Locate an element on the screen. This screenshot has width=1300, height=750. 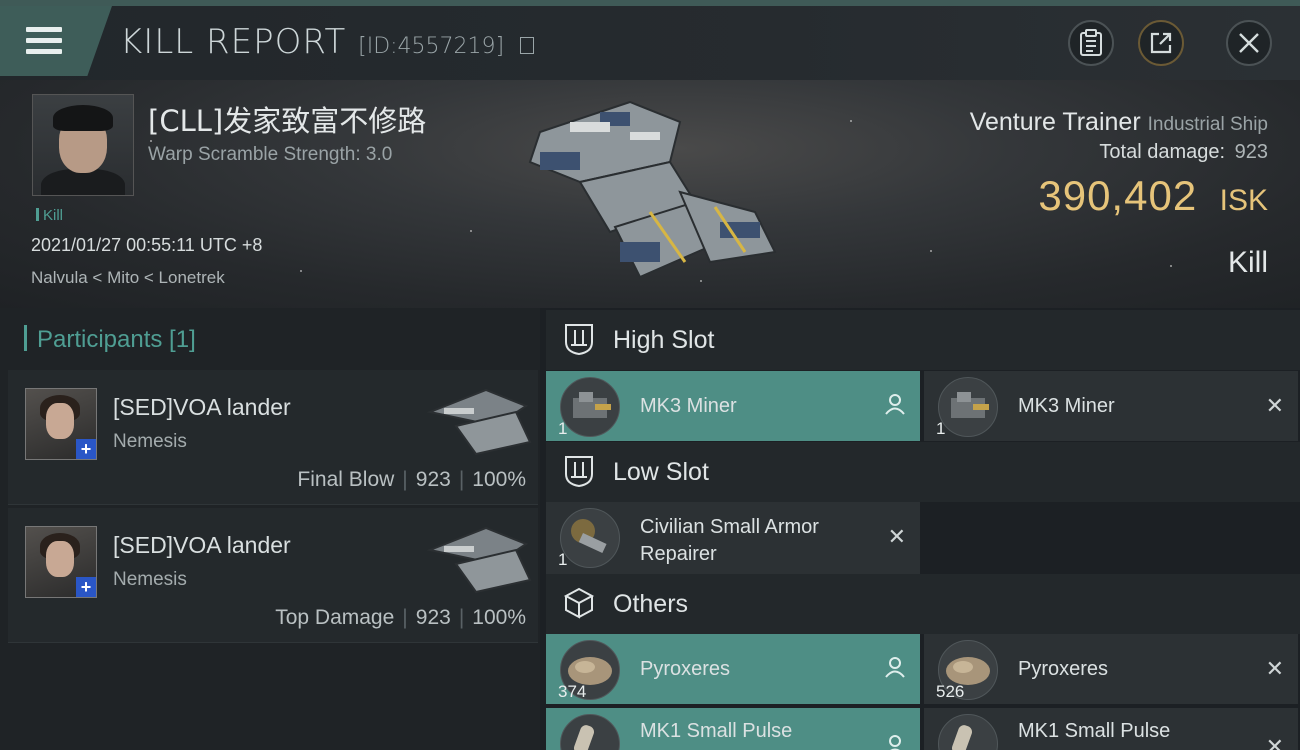
total-damage-label: Total damage: is located at coordinates (1162, 152).